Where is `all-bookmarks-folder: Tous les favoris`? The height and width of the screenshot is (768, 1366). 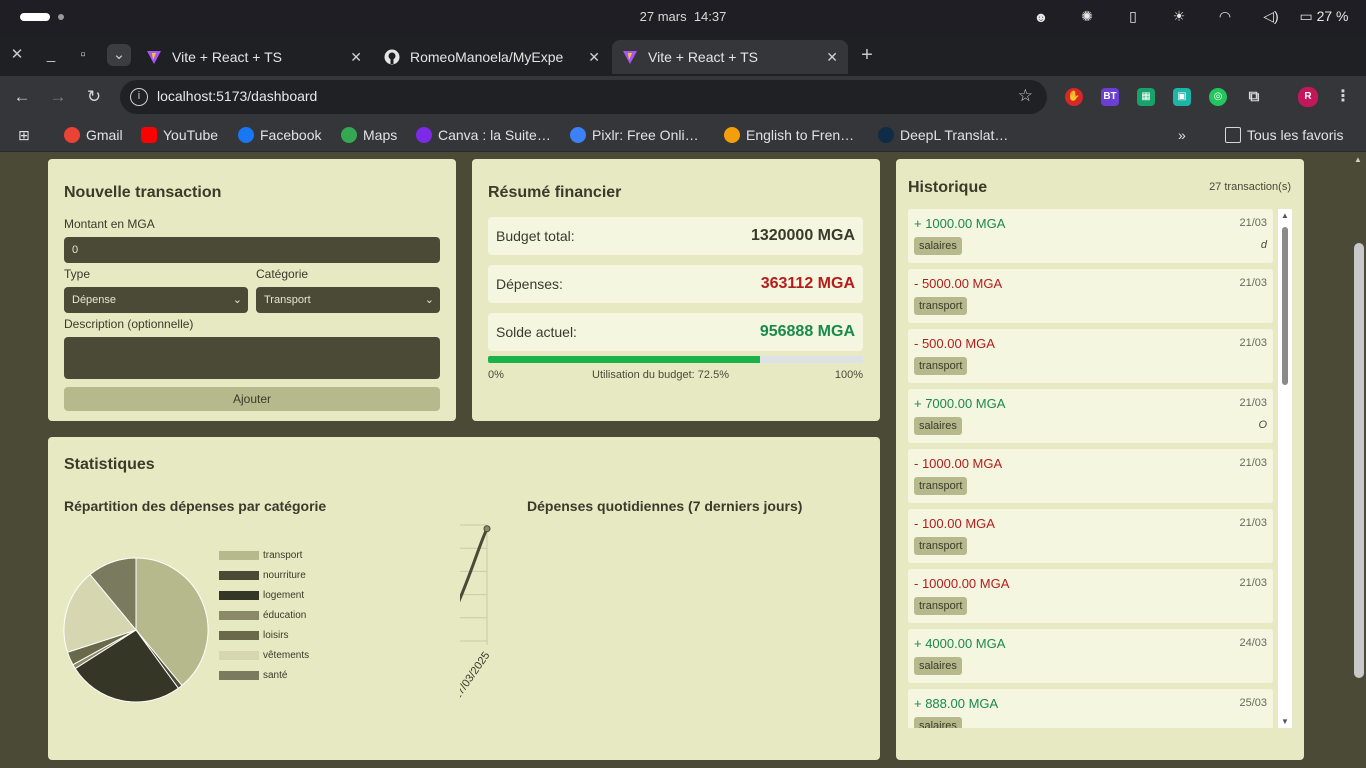 all-bookmarks-folder: Tous les favoris is located at coordinates (1284, 135).